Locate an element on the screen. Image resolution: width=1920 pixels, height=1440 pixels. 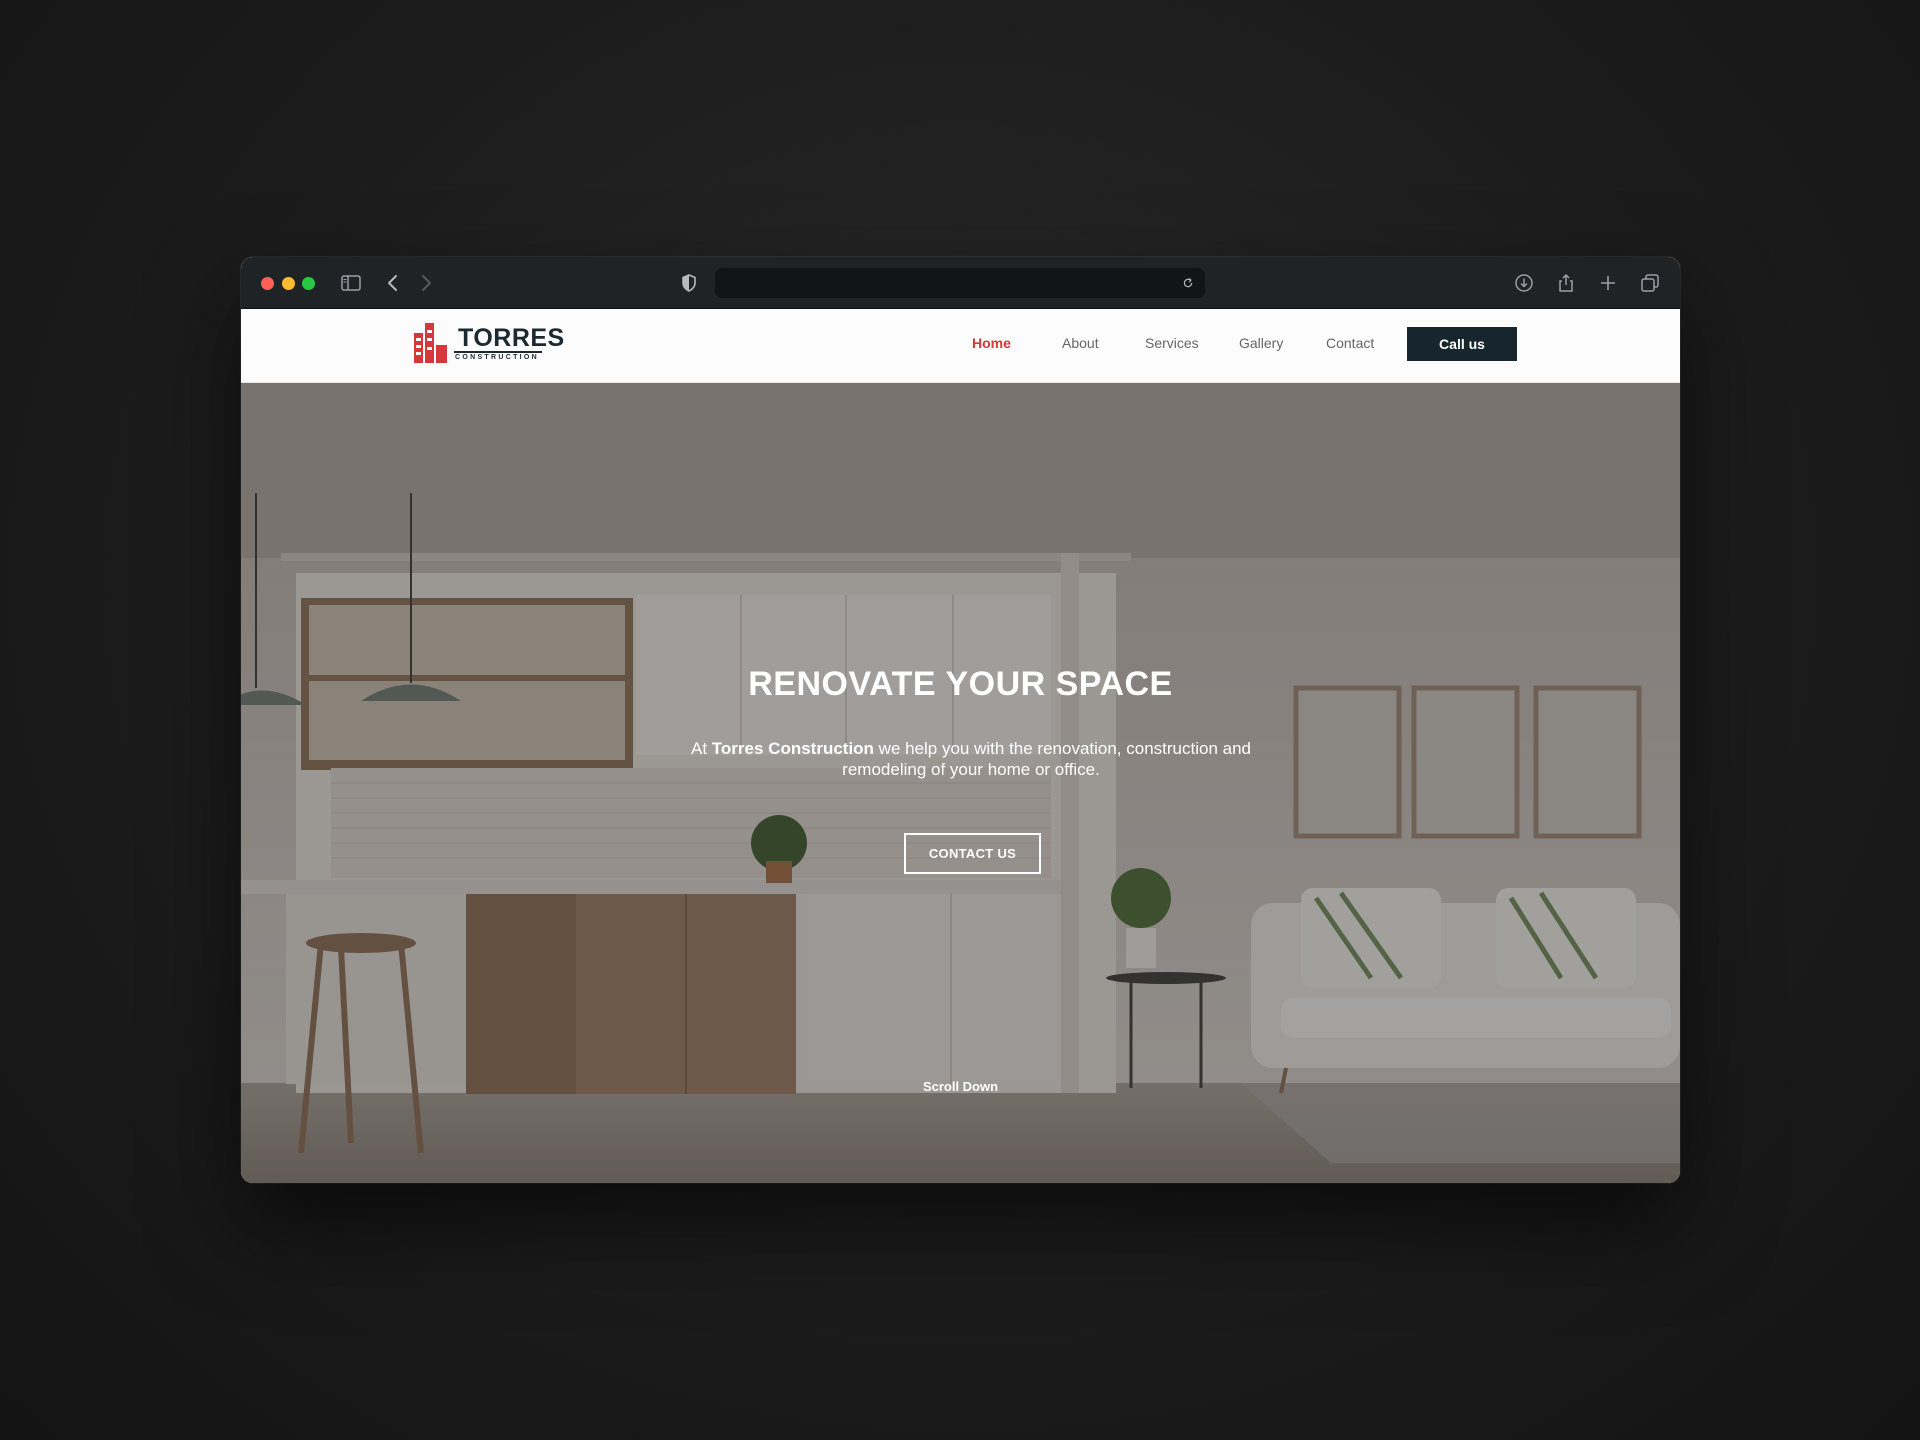
new-tab-icon is located at coordinates (1608, 283).